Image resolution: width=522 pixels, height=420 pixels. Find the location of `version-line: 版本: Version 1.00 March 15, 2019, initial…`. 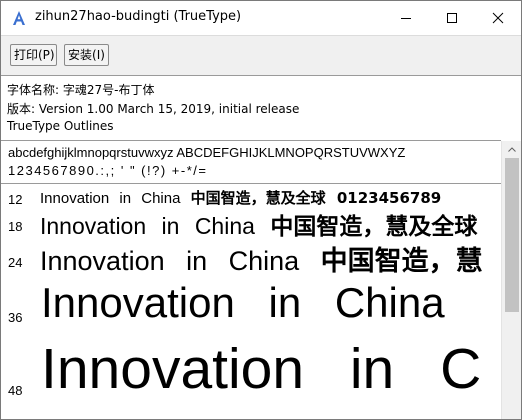

version-line: 版本: Version 1.00 March 15, 2019, initial… is located at coordinates (153, 109).